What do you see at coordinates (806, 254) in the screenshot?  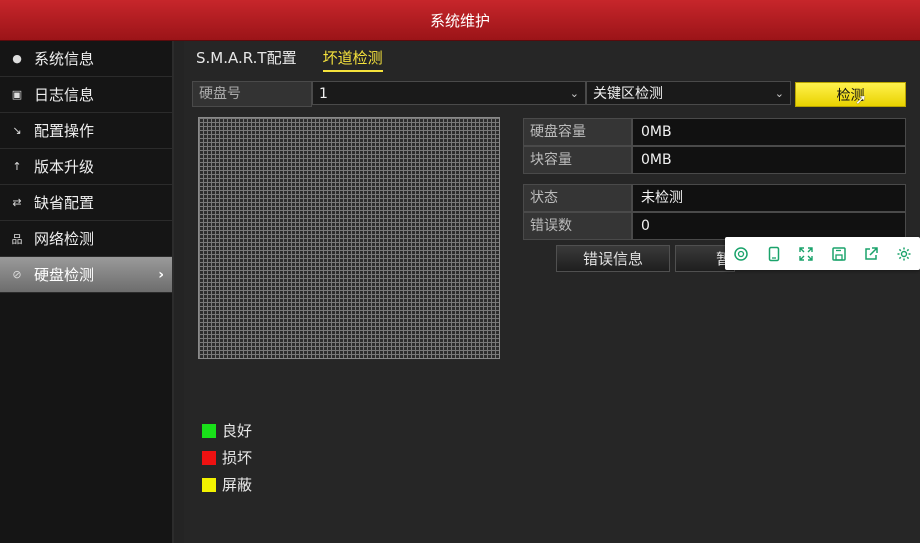 I see `expand-icon` at bounding box center [806, 254].